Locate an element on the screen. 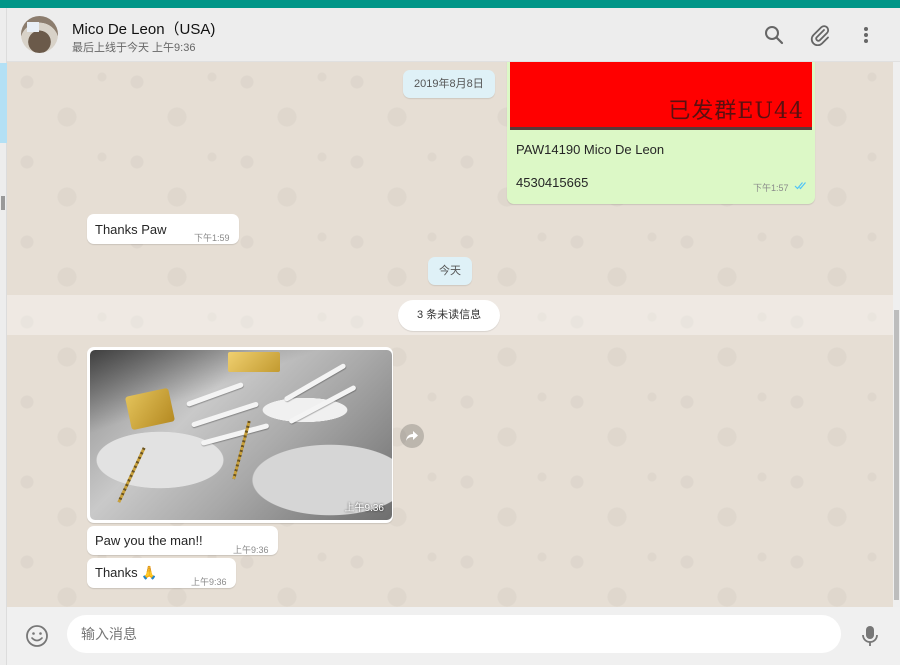 Image resolution: width=900 pixels, height=665 pixels. sneaker-photo: 上午9:36 is located at coordinates (241, 435).